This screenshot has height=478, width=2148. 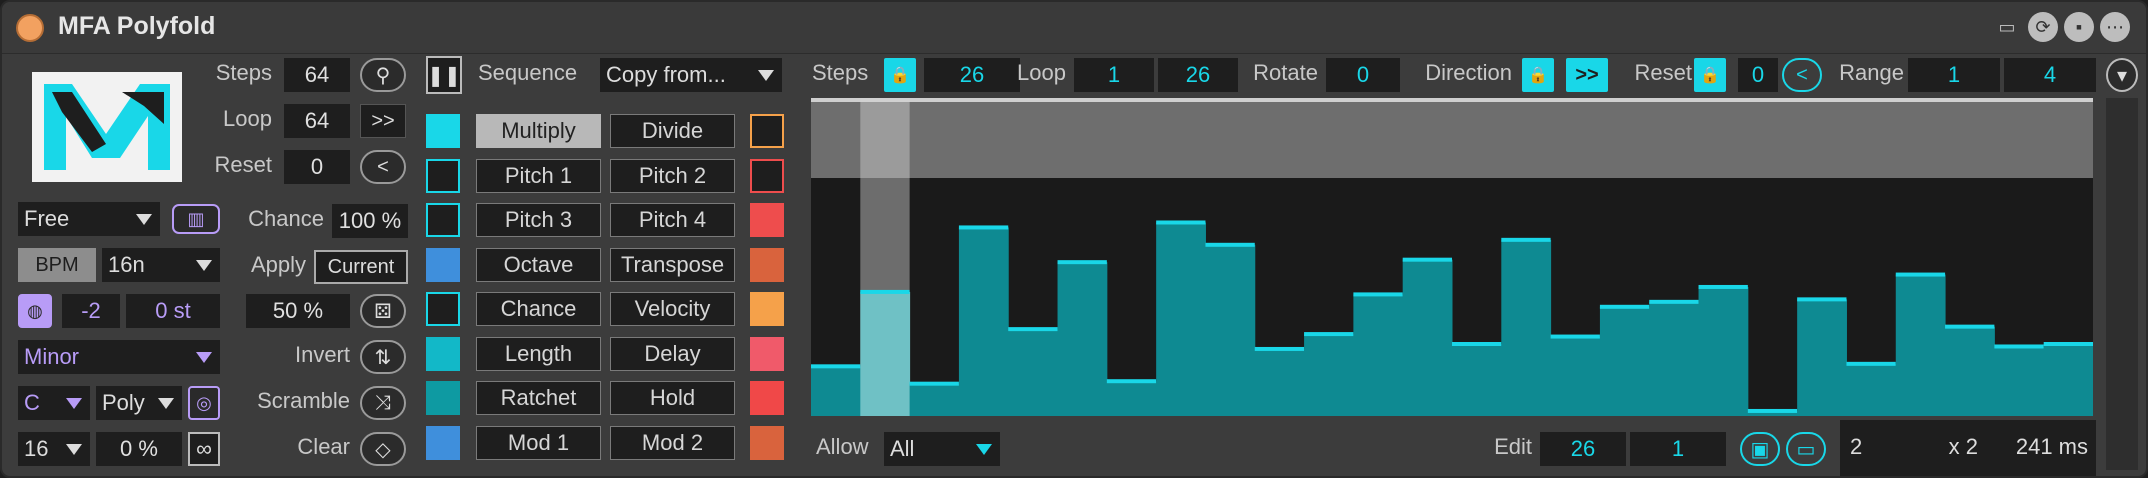 What do you see at coordinates (538, 175) in the screenshot?
I see `tab-pitch-1: Pitch 1` at bounding box center [538, 175].